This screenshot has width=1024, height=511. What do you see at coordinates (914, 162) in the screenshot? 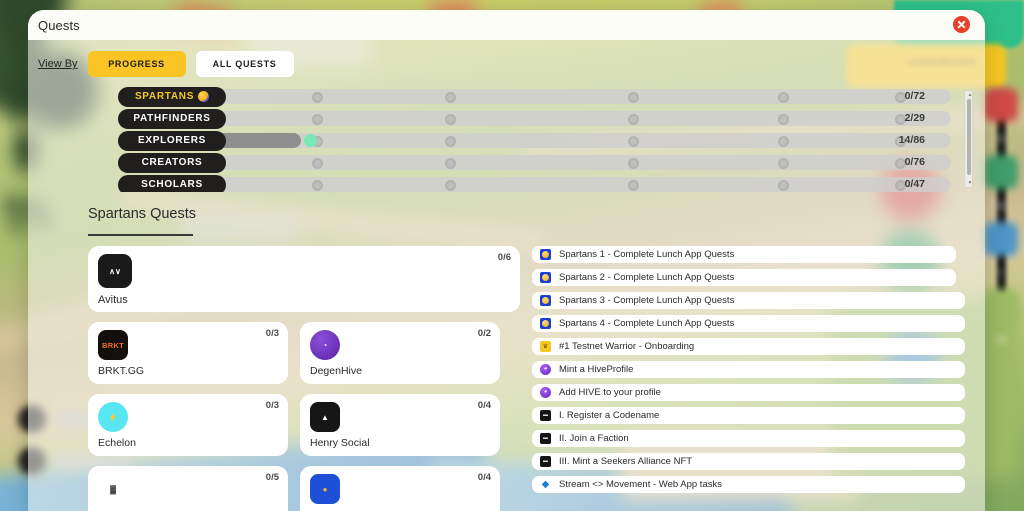
I see `progress-count: 0/76` at bounding box center [914, 162].